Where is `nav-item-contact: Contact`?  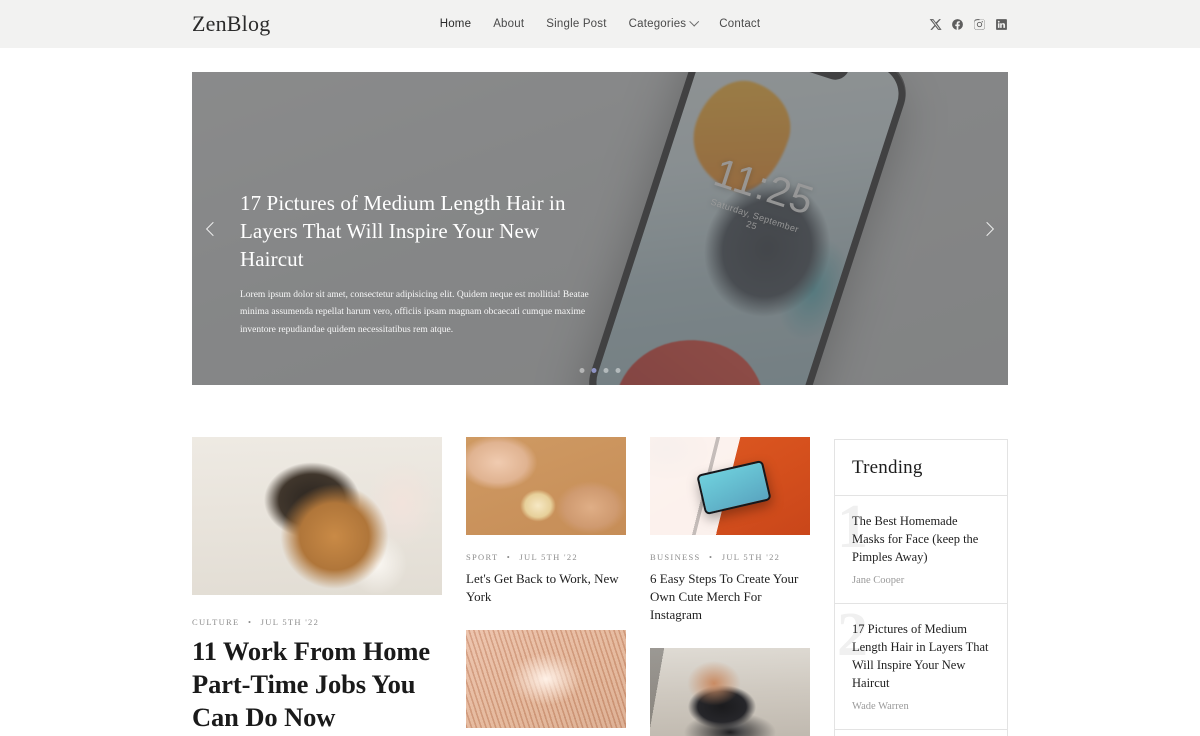 nav-item-contact: Contact is located at coordinates (739, 24).